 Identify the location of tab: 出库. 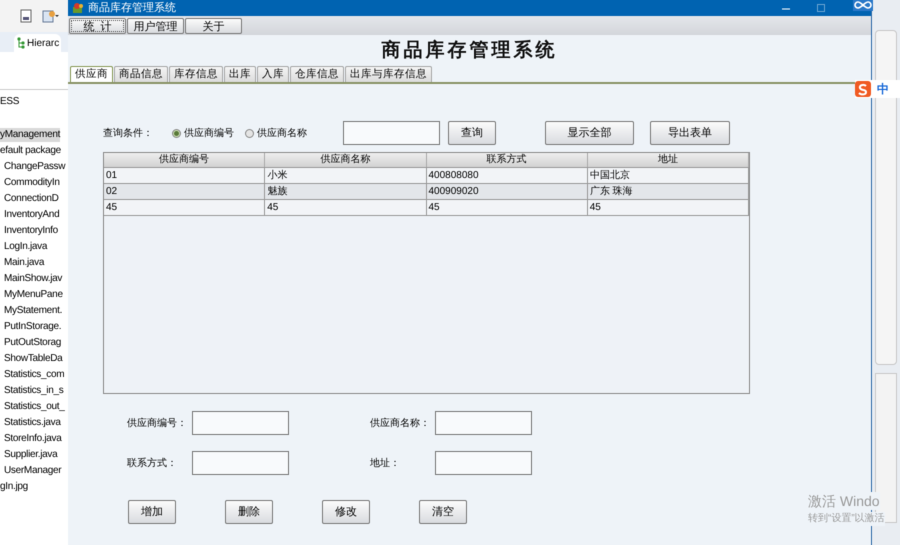
(240, 74).